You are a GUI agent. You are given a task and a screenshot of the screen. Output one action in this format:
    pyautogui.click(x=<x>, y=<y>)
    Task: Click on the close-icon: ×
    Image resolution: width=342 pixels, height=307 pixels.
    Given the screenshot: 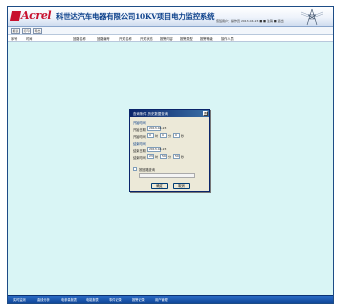 What is the action you would take?
    pyautogui.click(x=205, y=113)
    